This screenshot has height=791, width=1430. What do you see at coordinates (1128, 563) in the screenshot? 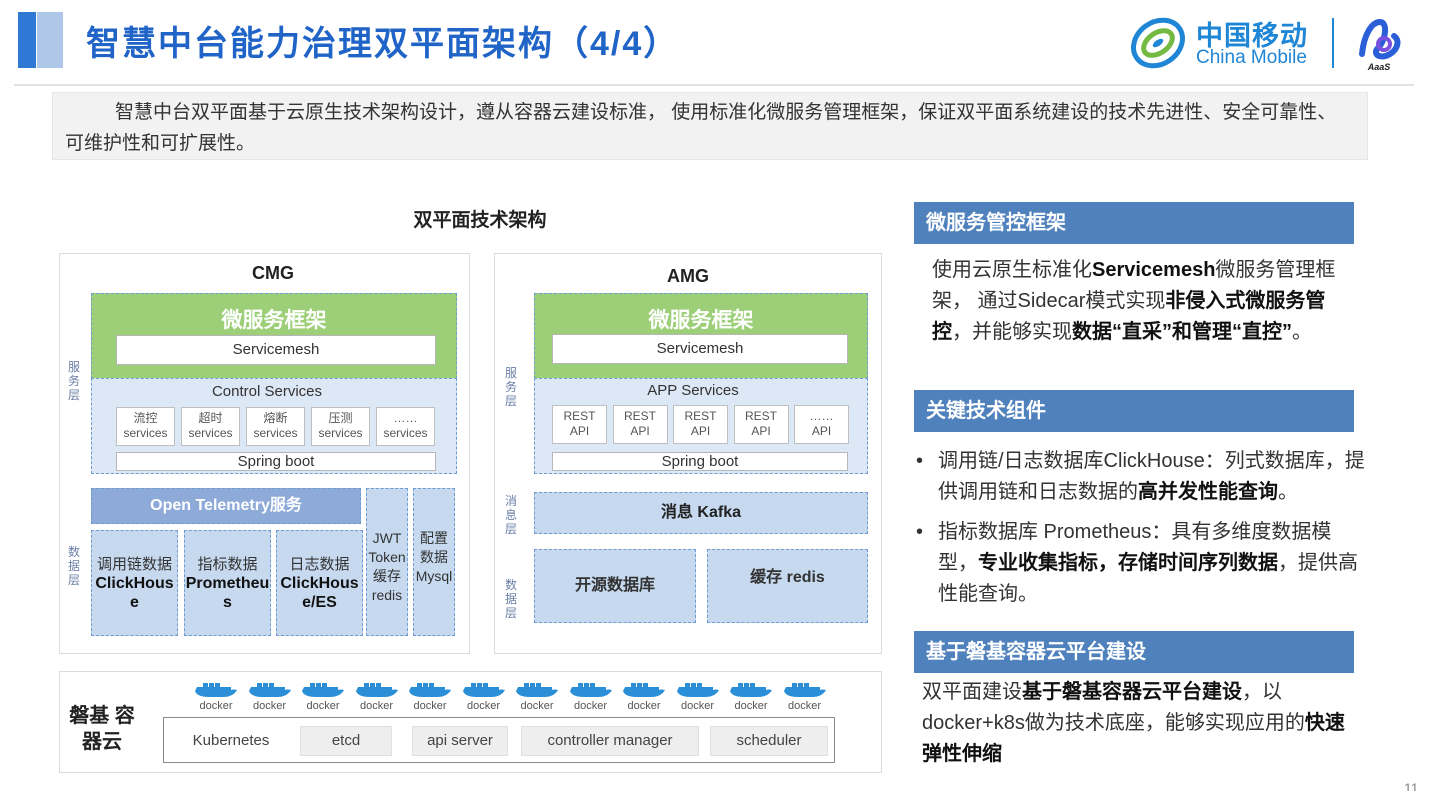
I see `b2b: 专业收集指标，存储时间序列数据` at bounding box center [1128, 563].